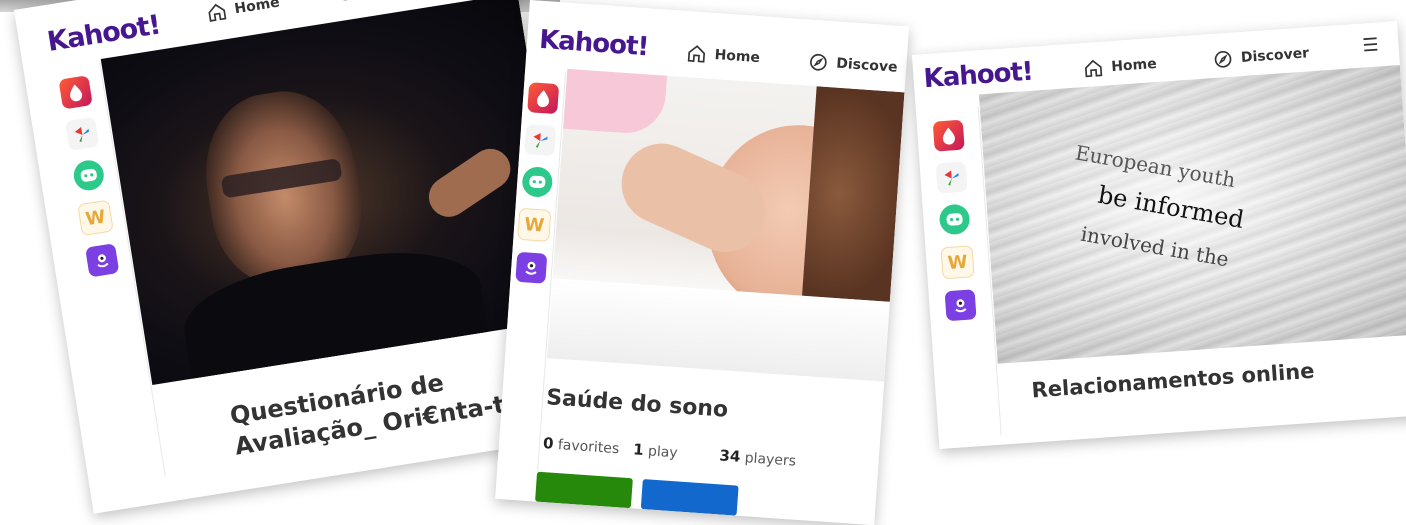 Image resolution: width=1406 pixels, height=525 pixels. Describe the element at coordinates (381, 408) in the screenshot. I see `kahoot-title: Questionário de Avaliação_ Ori€nta-te_` at that location.